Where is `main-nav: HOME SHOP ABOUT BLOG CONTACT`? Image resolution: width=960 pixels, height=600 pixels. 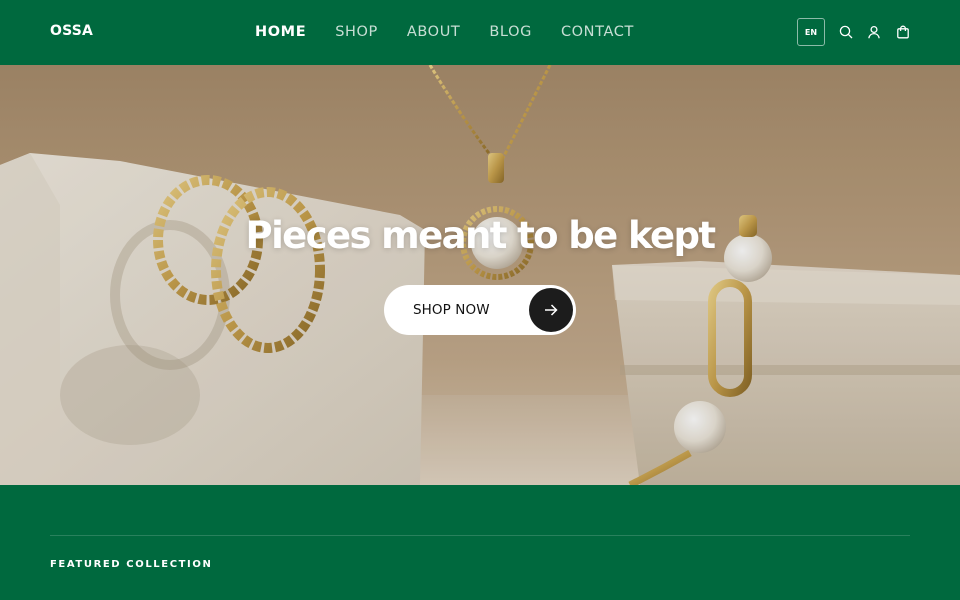
main-nav: HOME SHOP ABOUT BLOG CONTACT is located at coordinates (459, 32).